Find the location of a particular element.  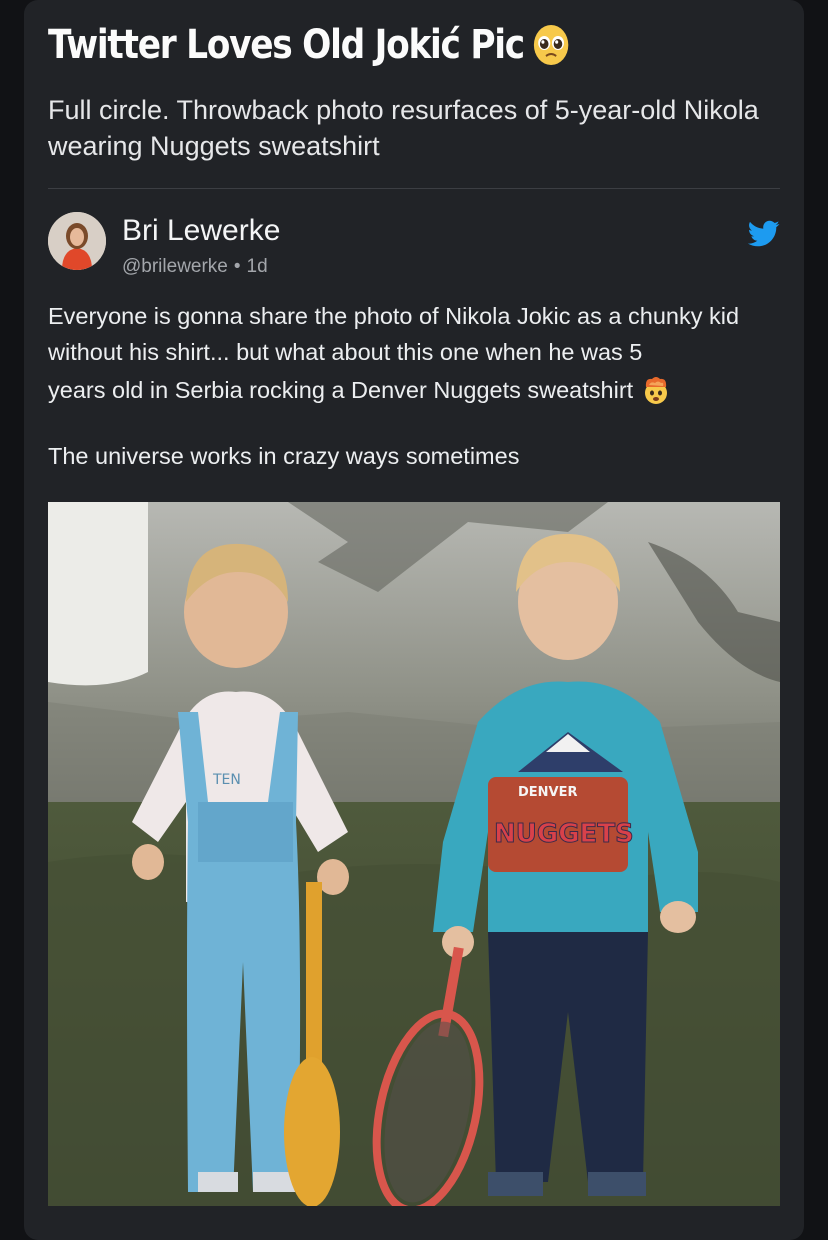

exploding-head-icon is located at coordinates (656, 390).